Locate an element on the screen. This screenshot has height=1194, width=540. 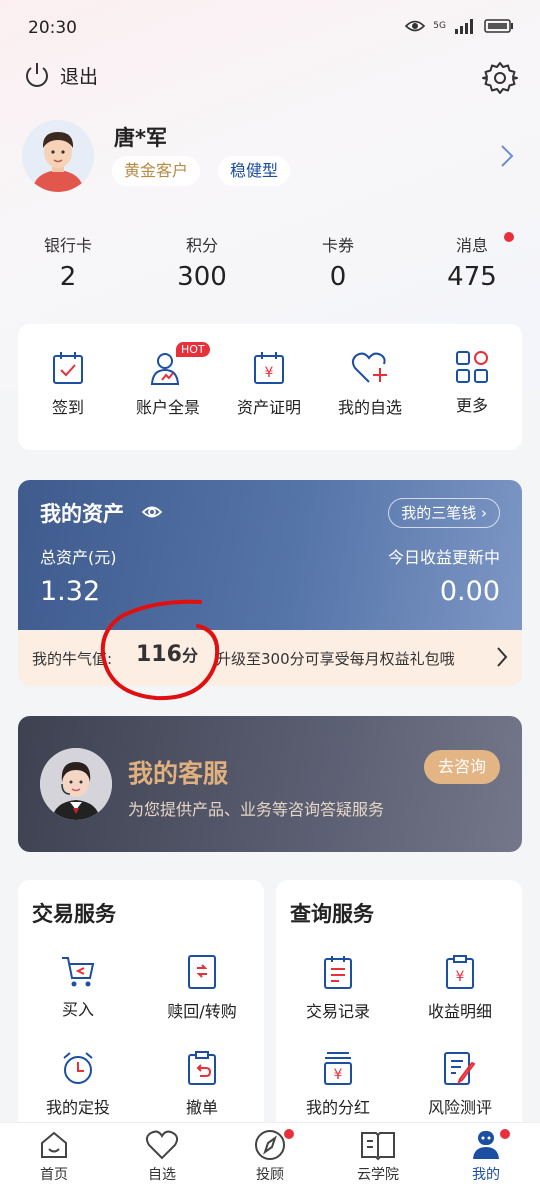
query-label: 我的分红 is located at coordinates (337, 1107).